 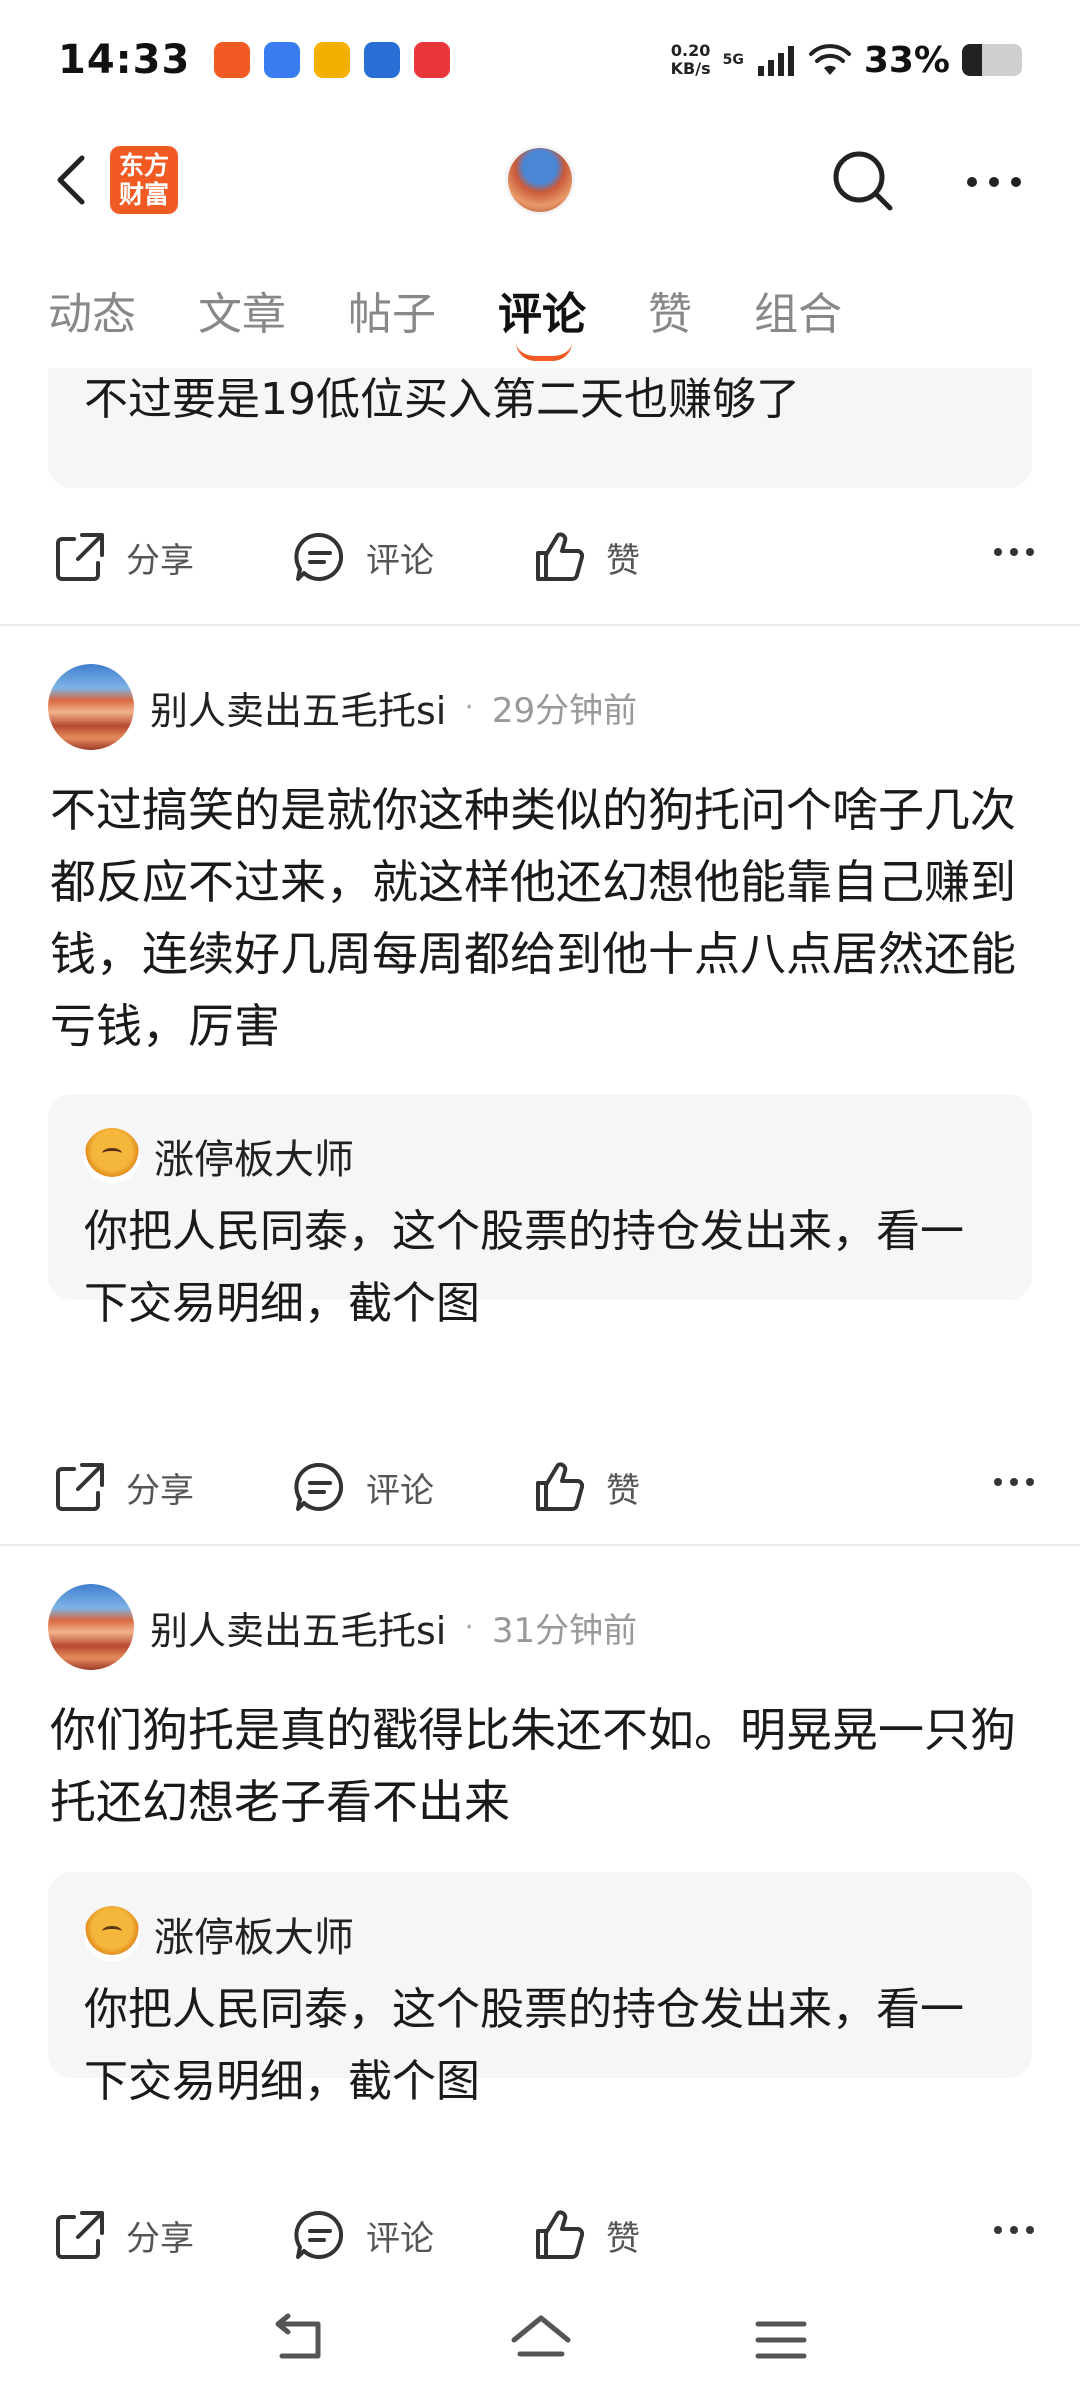 I want to click on signal-icon, so click(x=775, y=61).